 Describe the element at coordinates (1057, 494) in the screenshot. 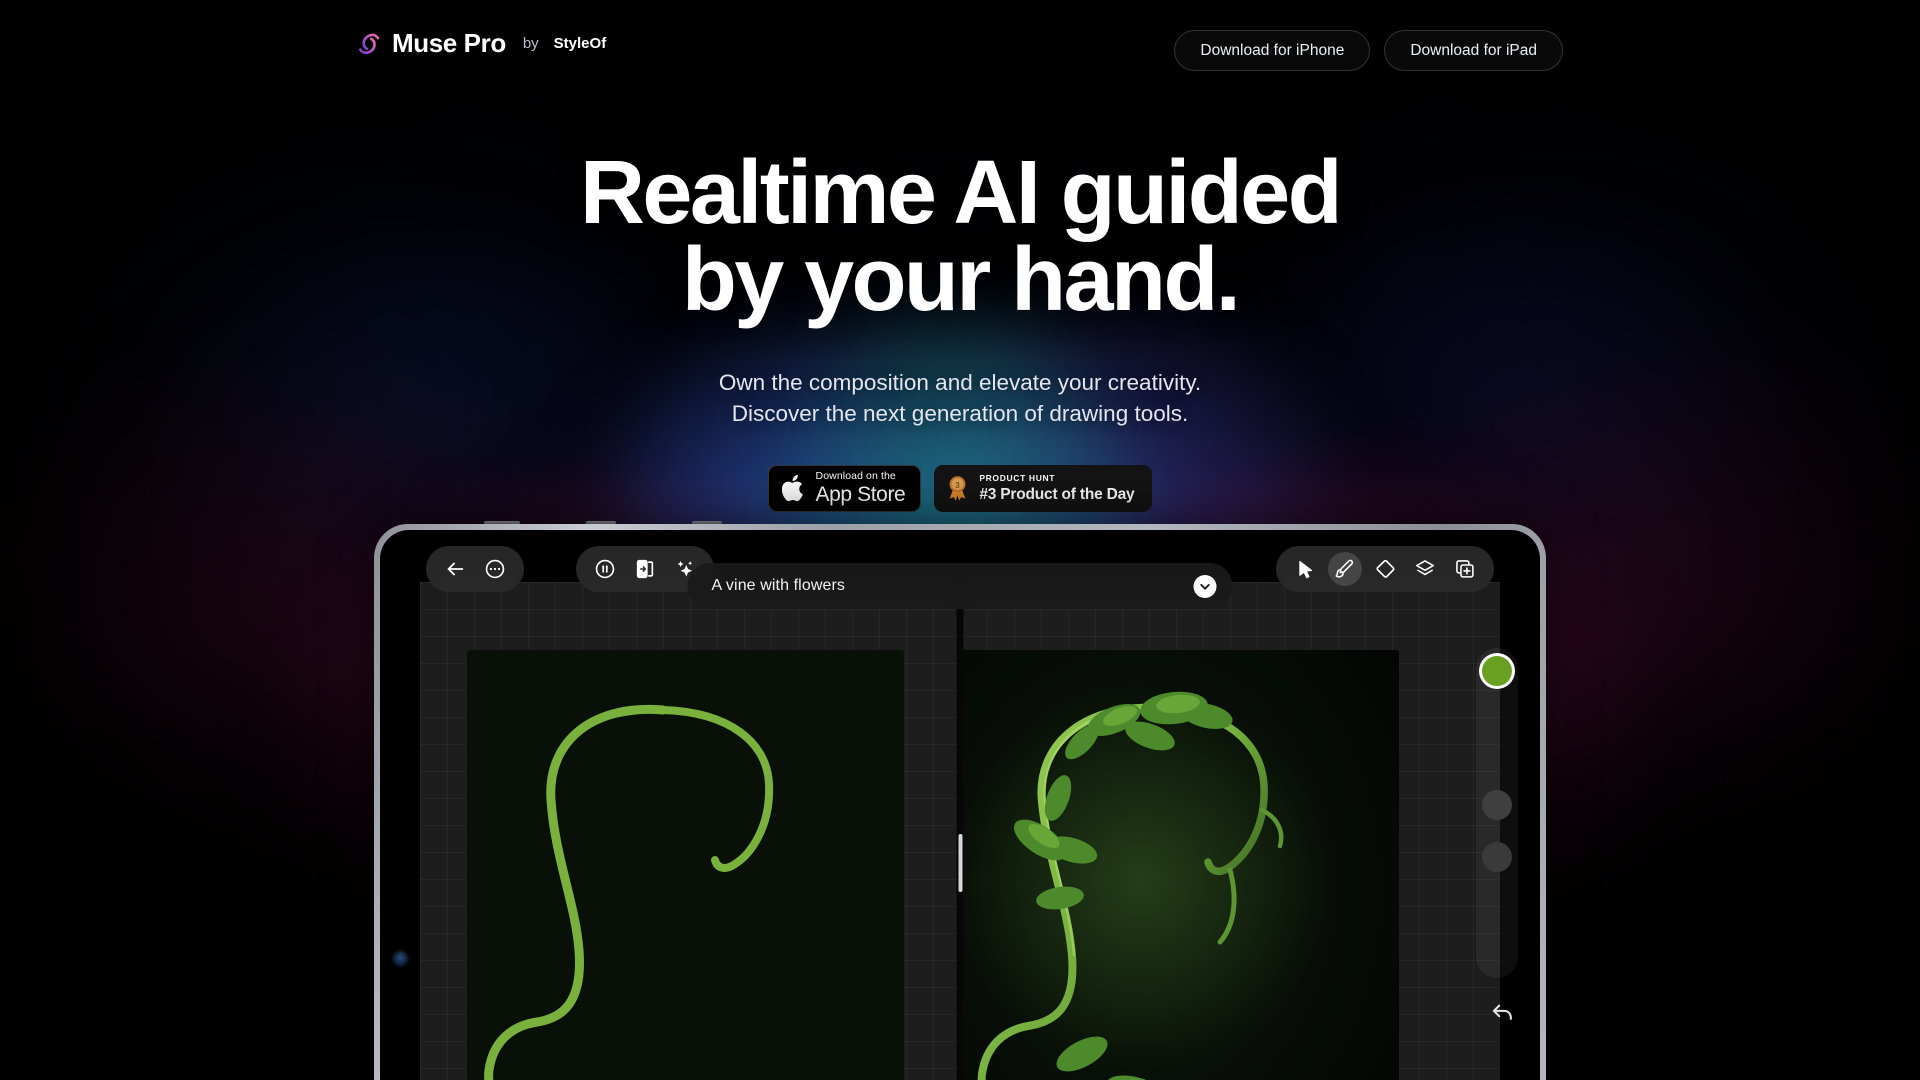

I see `product-hunt-large-label: #3 Product of the Day` at that location.